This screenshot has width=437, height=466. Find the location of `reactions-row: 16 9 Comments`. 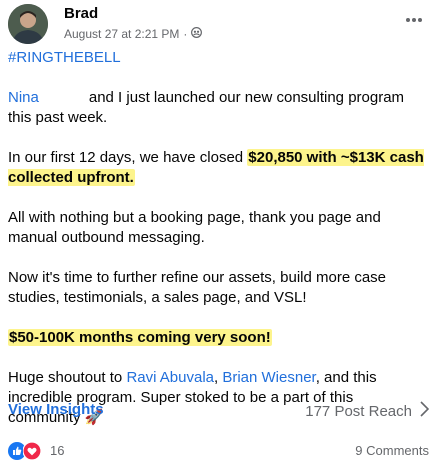

reactions-row: 16 9 Comments is located at coordinates (218, 451).